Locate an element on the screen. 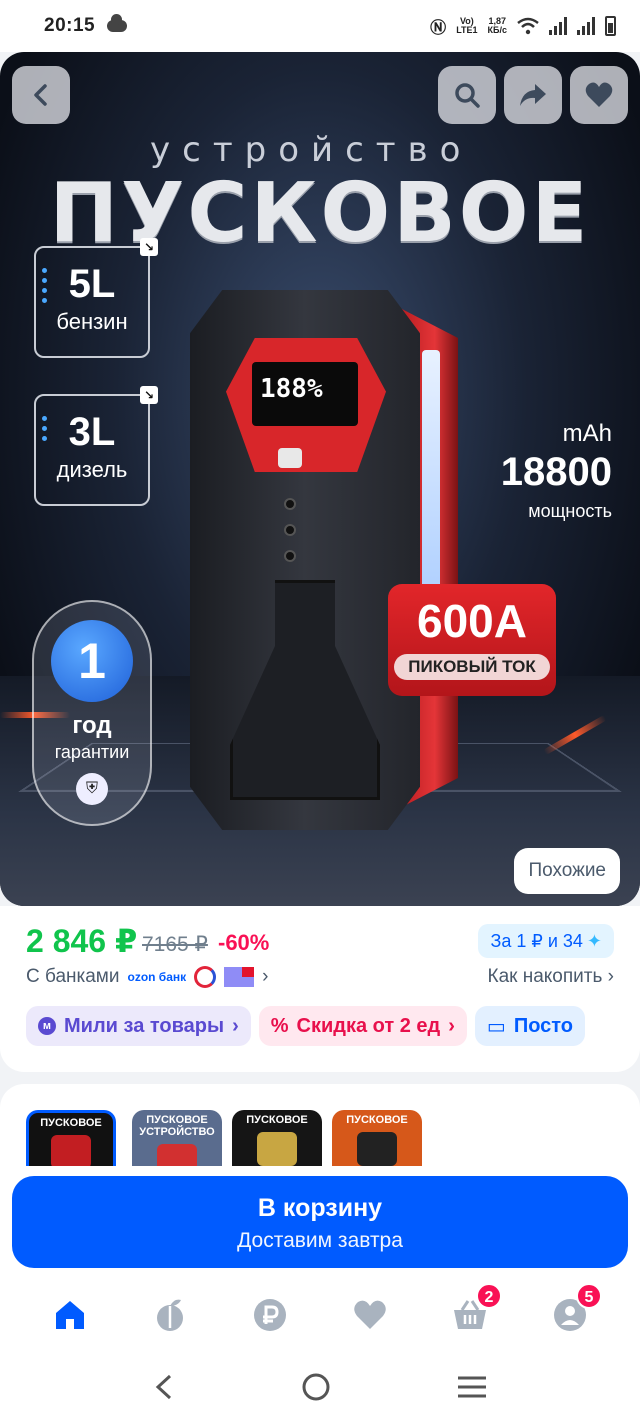  points-badge: За 1 ₽ и 34 ✦ is located at coordinates (546, 941).